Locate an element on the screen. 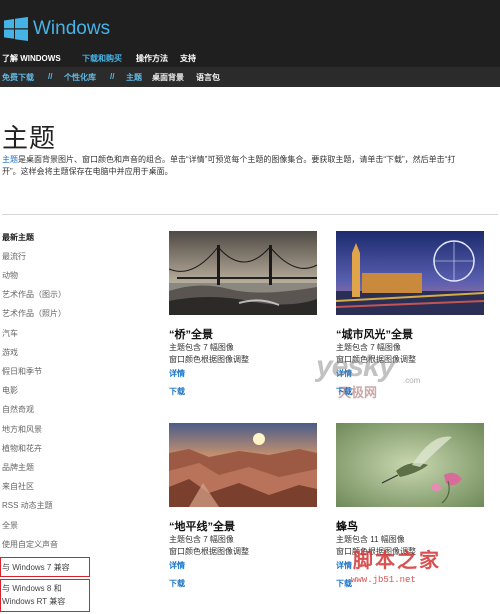 This screenshot has width=500, height=614. theme-thumbnail-horizon is located at coordinates (243, 465).